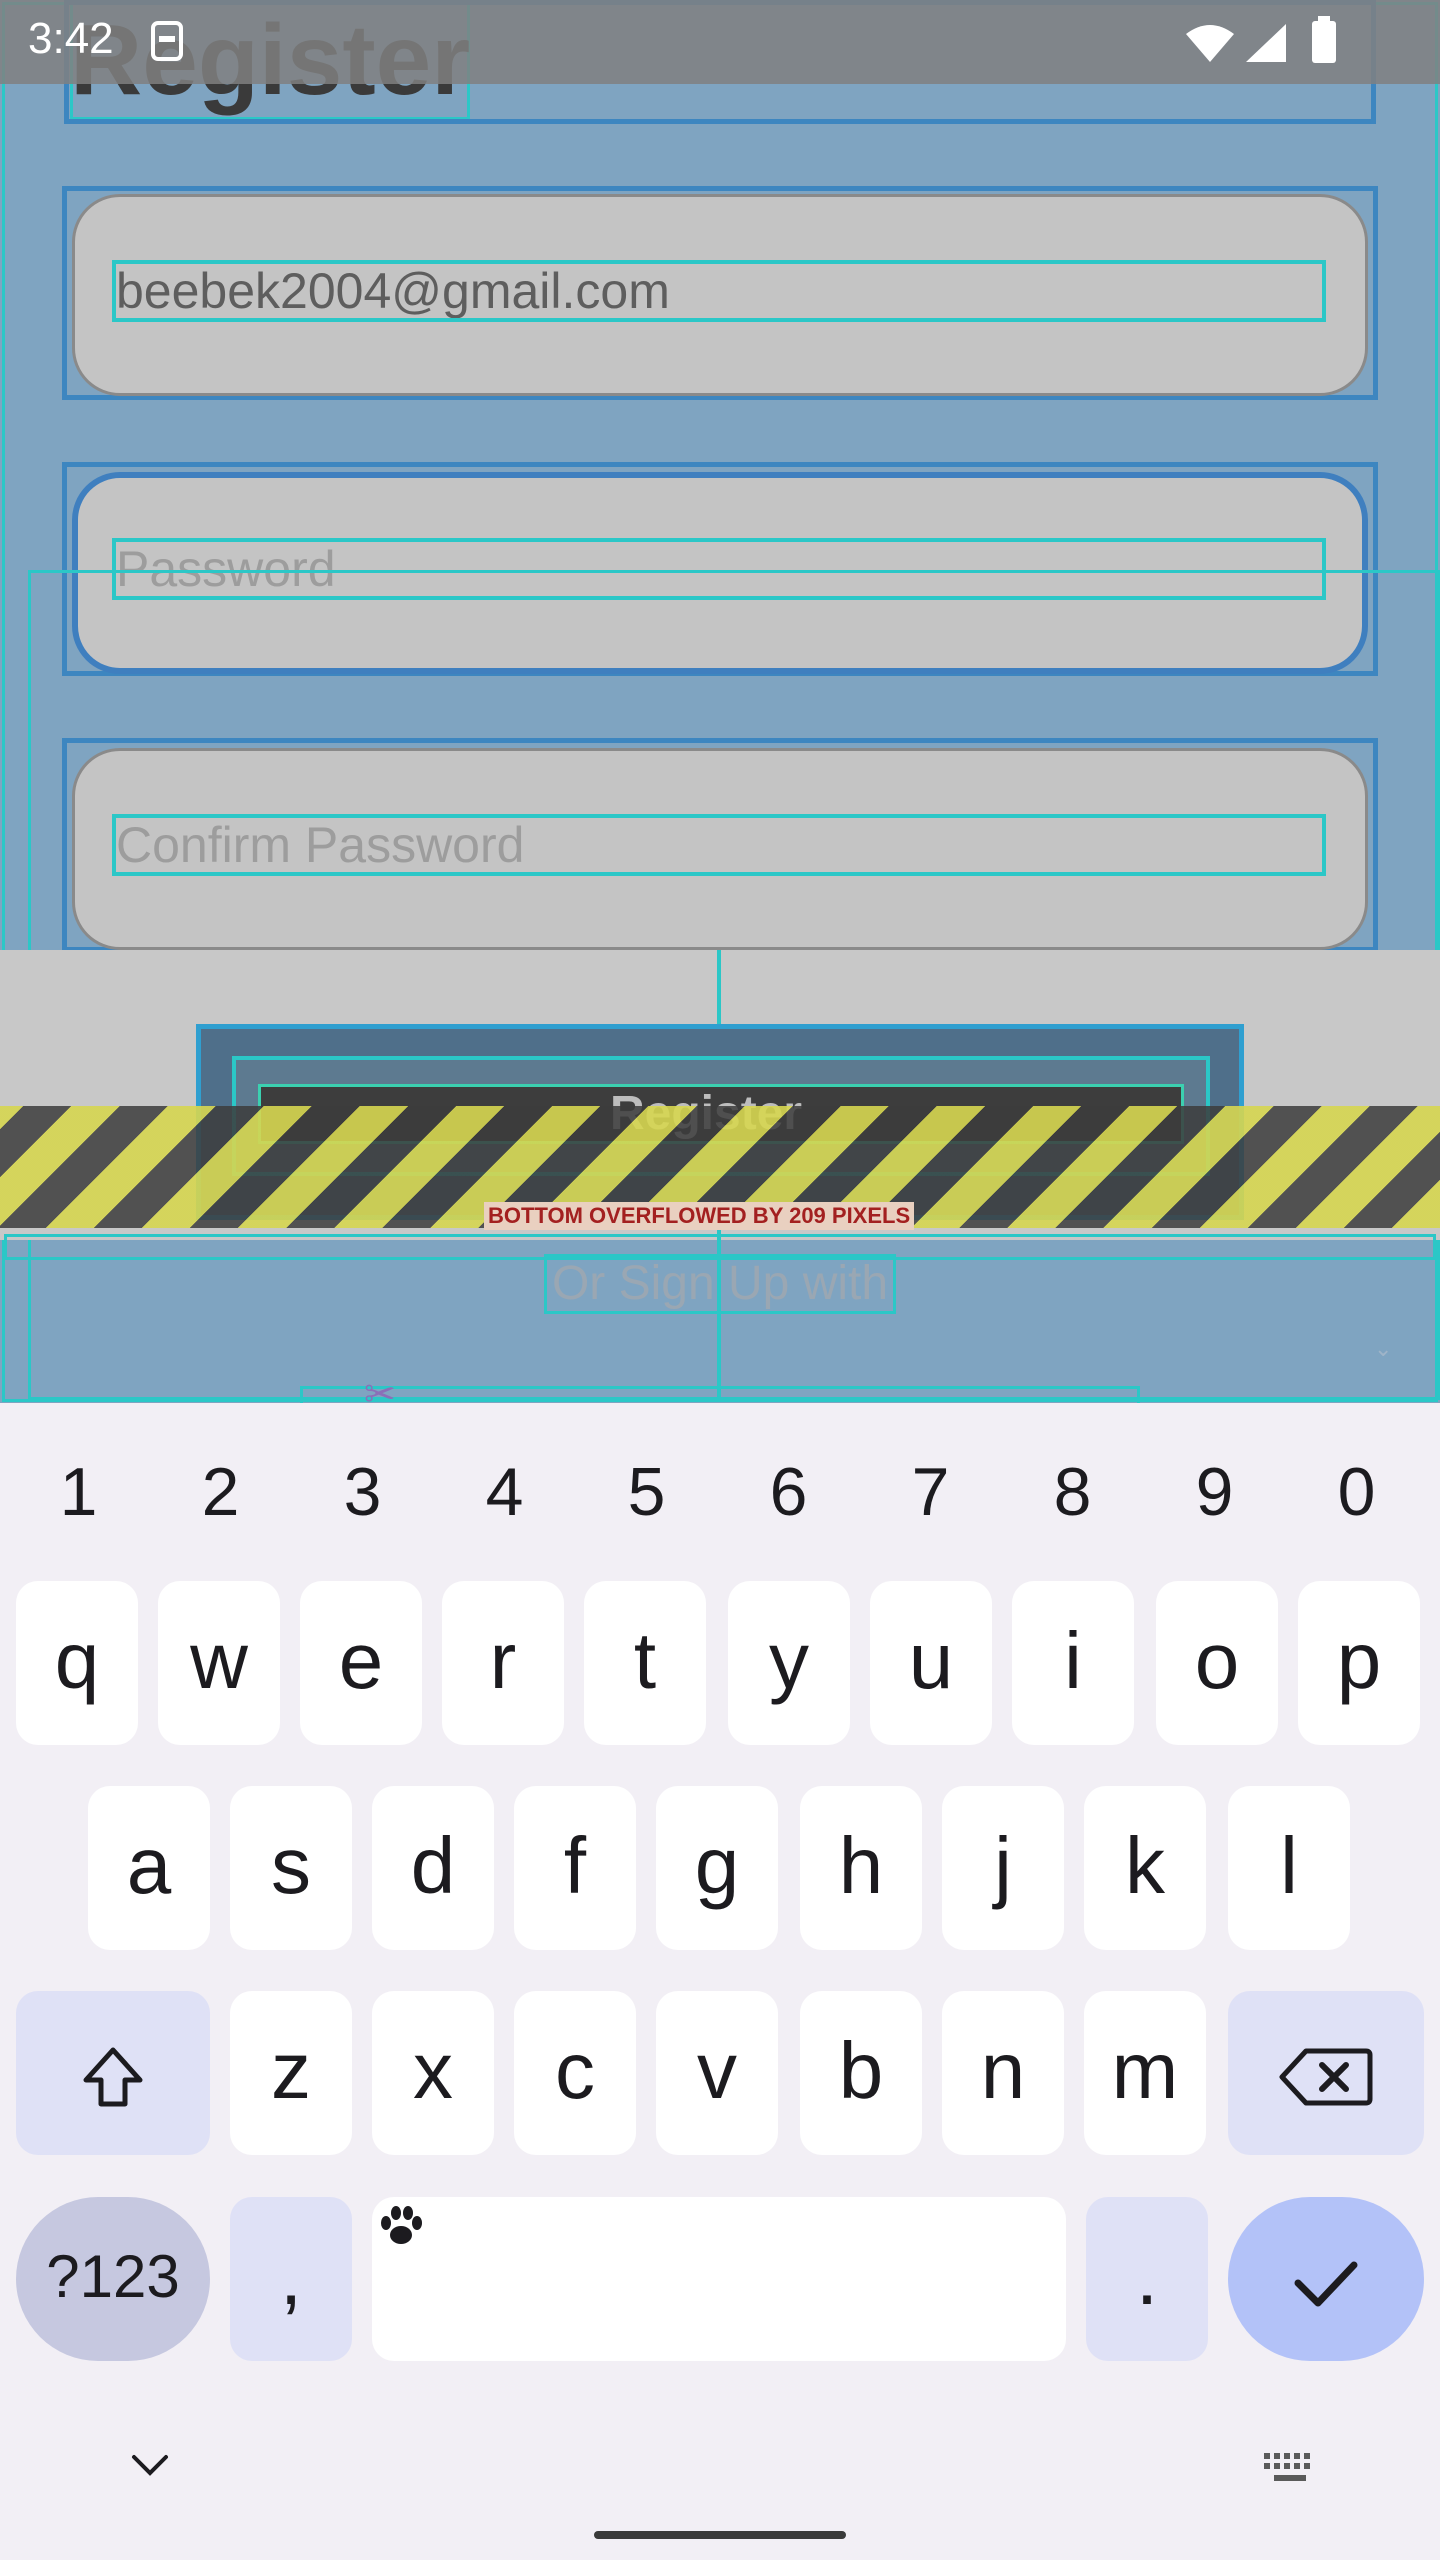 The height and width of the screenshot is (2560, 1440). I want to click on key-y: y, so click(789, 1663).